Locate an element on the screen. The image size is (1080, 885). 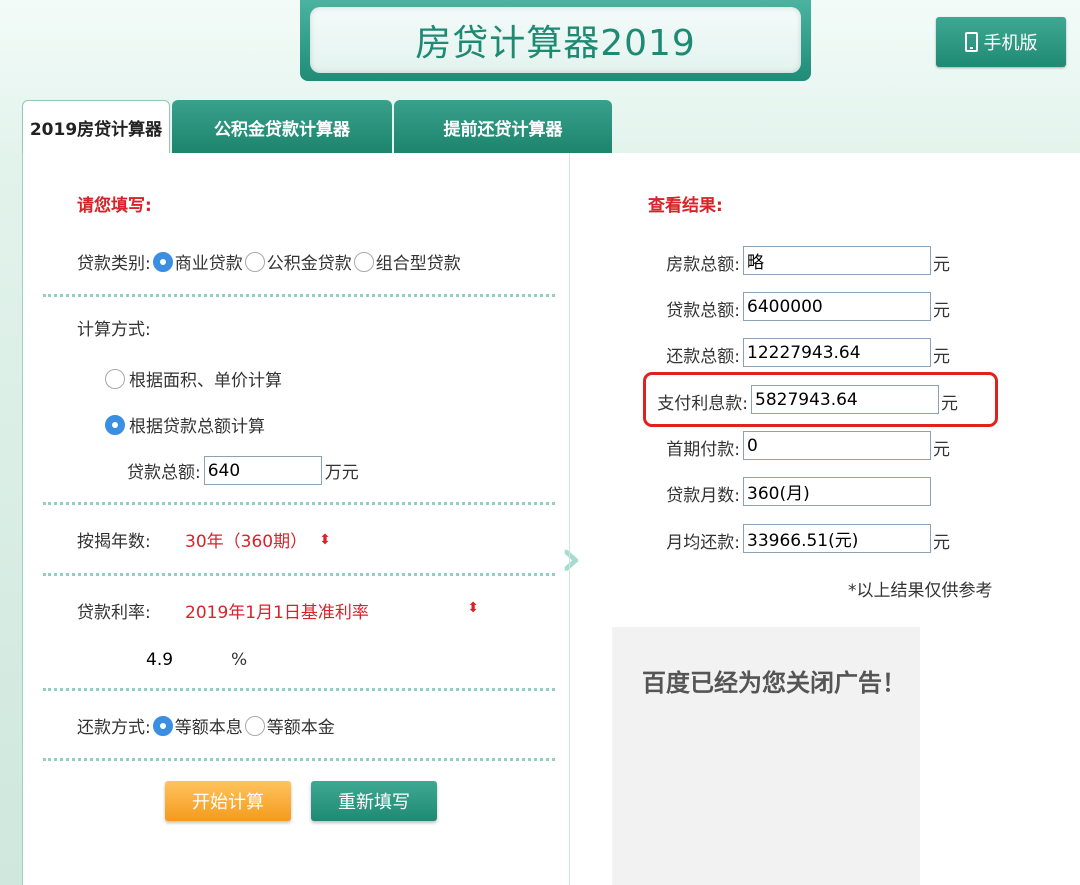
rate-number-input is located at coordinates (185, 659).